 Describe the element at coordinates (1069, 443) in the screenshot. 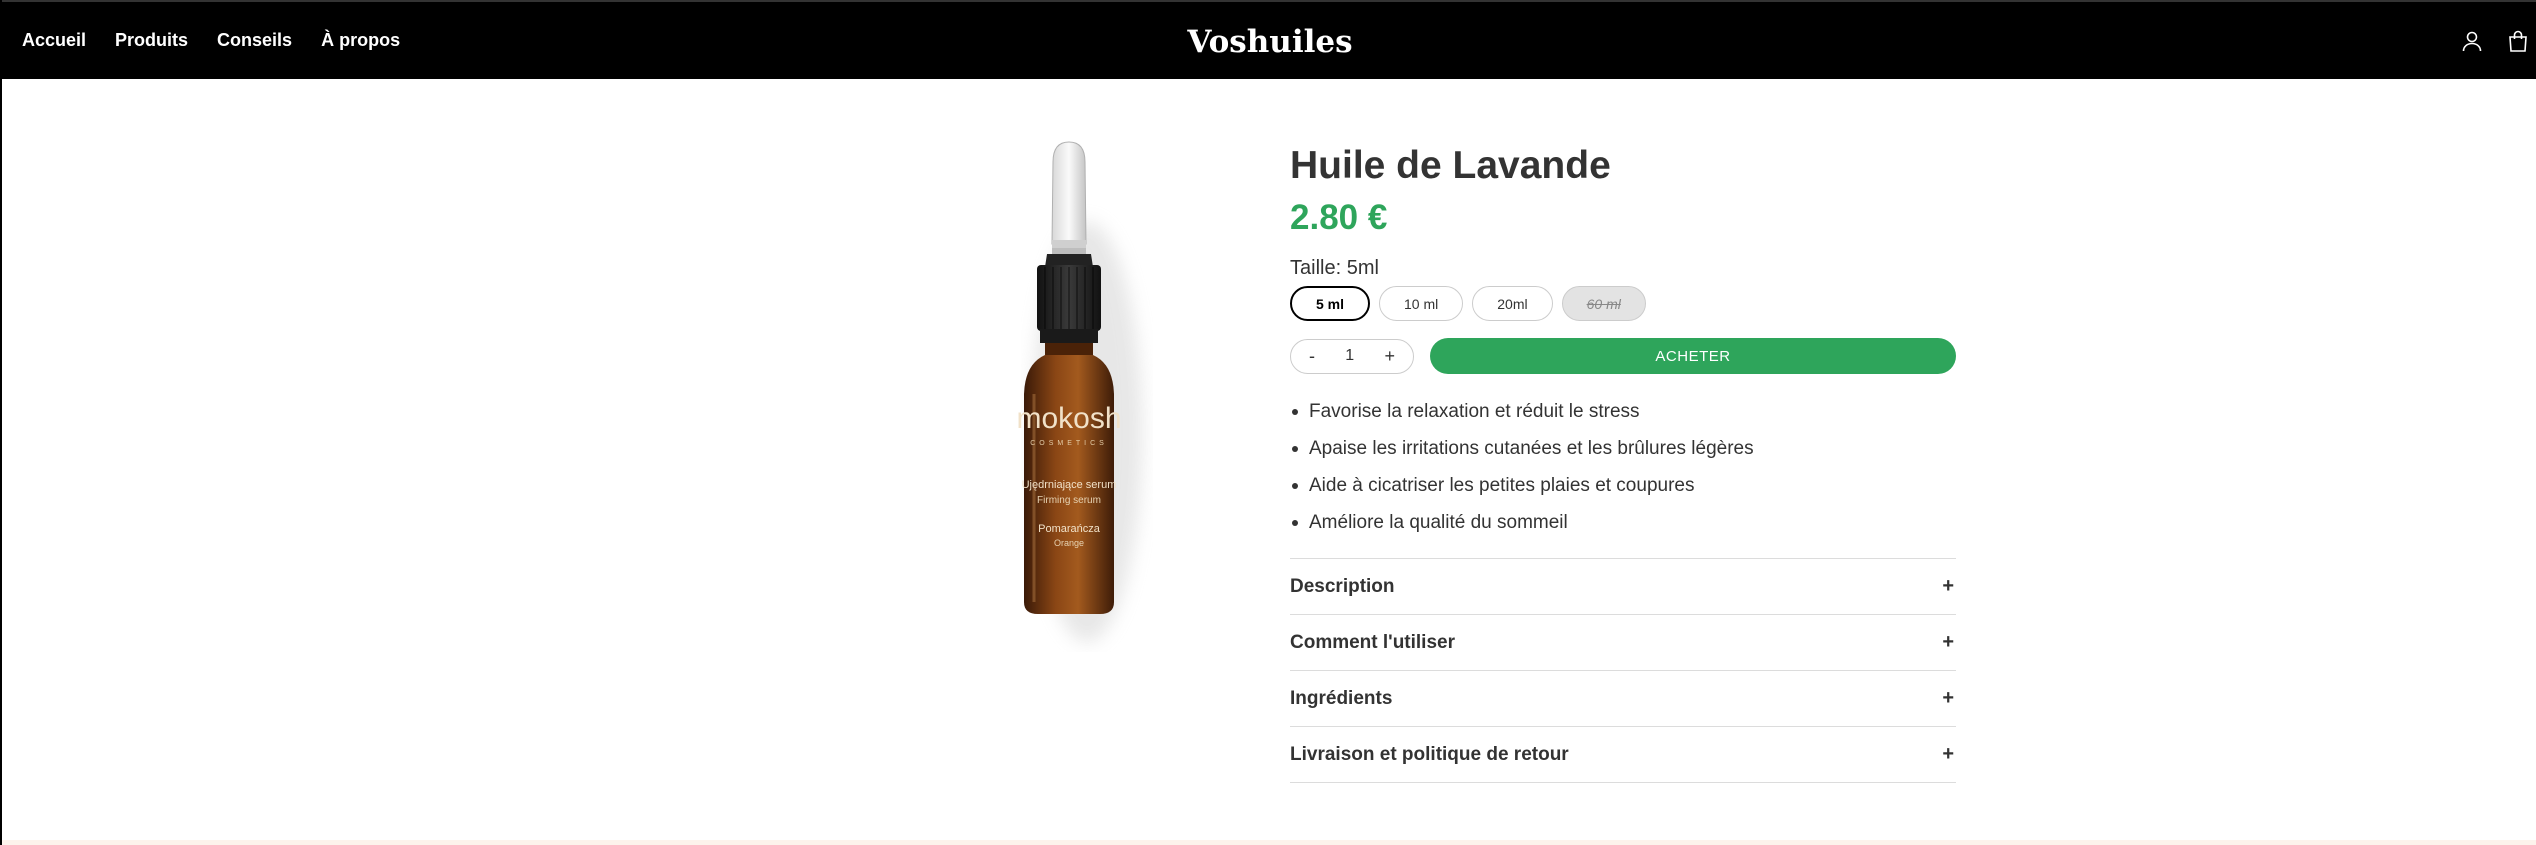

I see `bottle-brand-subtext: COSMETICS` at that location.